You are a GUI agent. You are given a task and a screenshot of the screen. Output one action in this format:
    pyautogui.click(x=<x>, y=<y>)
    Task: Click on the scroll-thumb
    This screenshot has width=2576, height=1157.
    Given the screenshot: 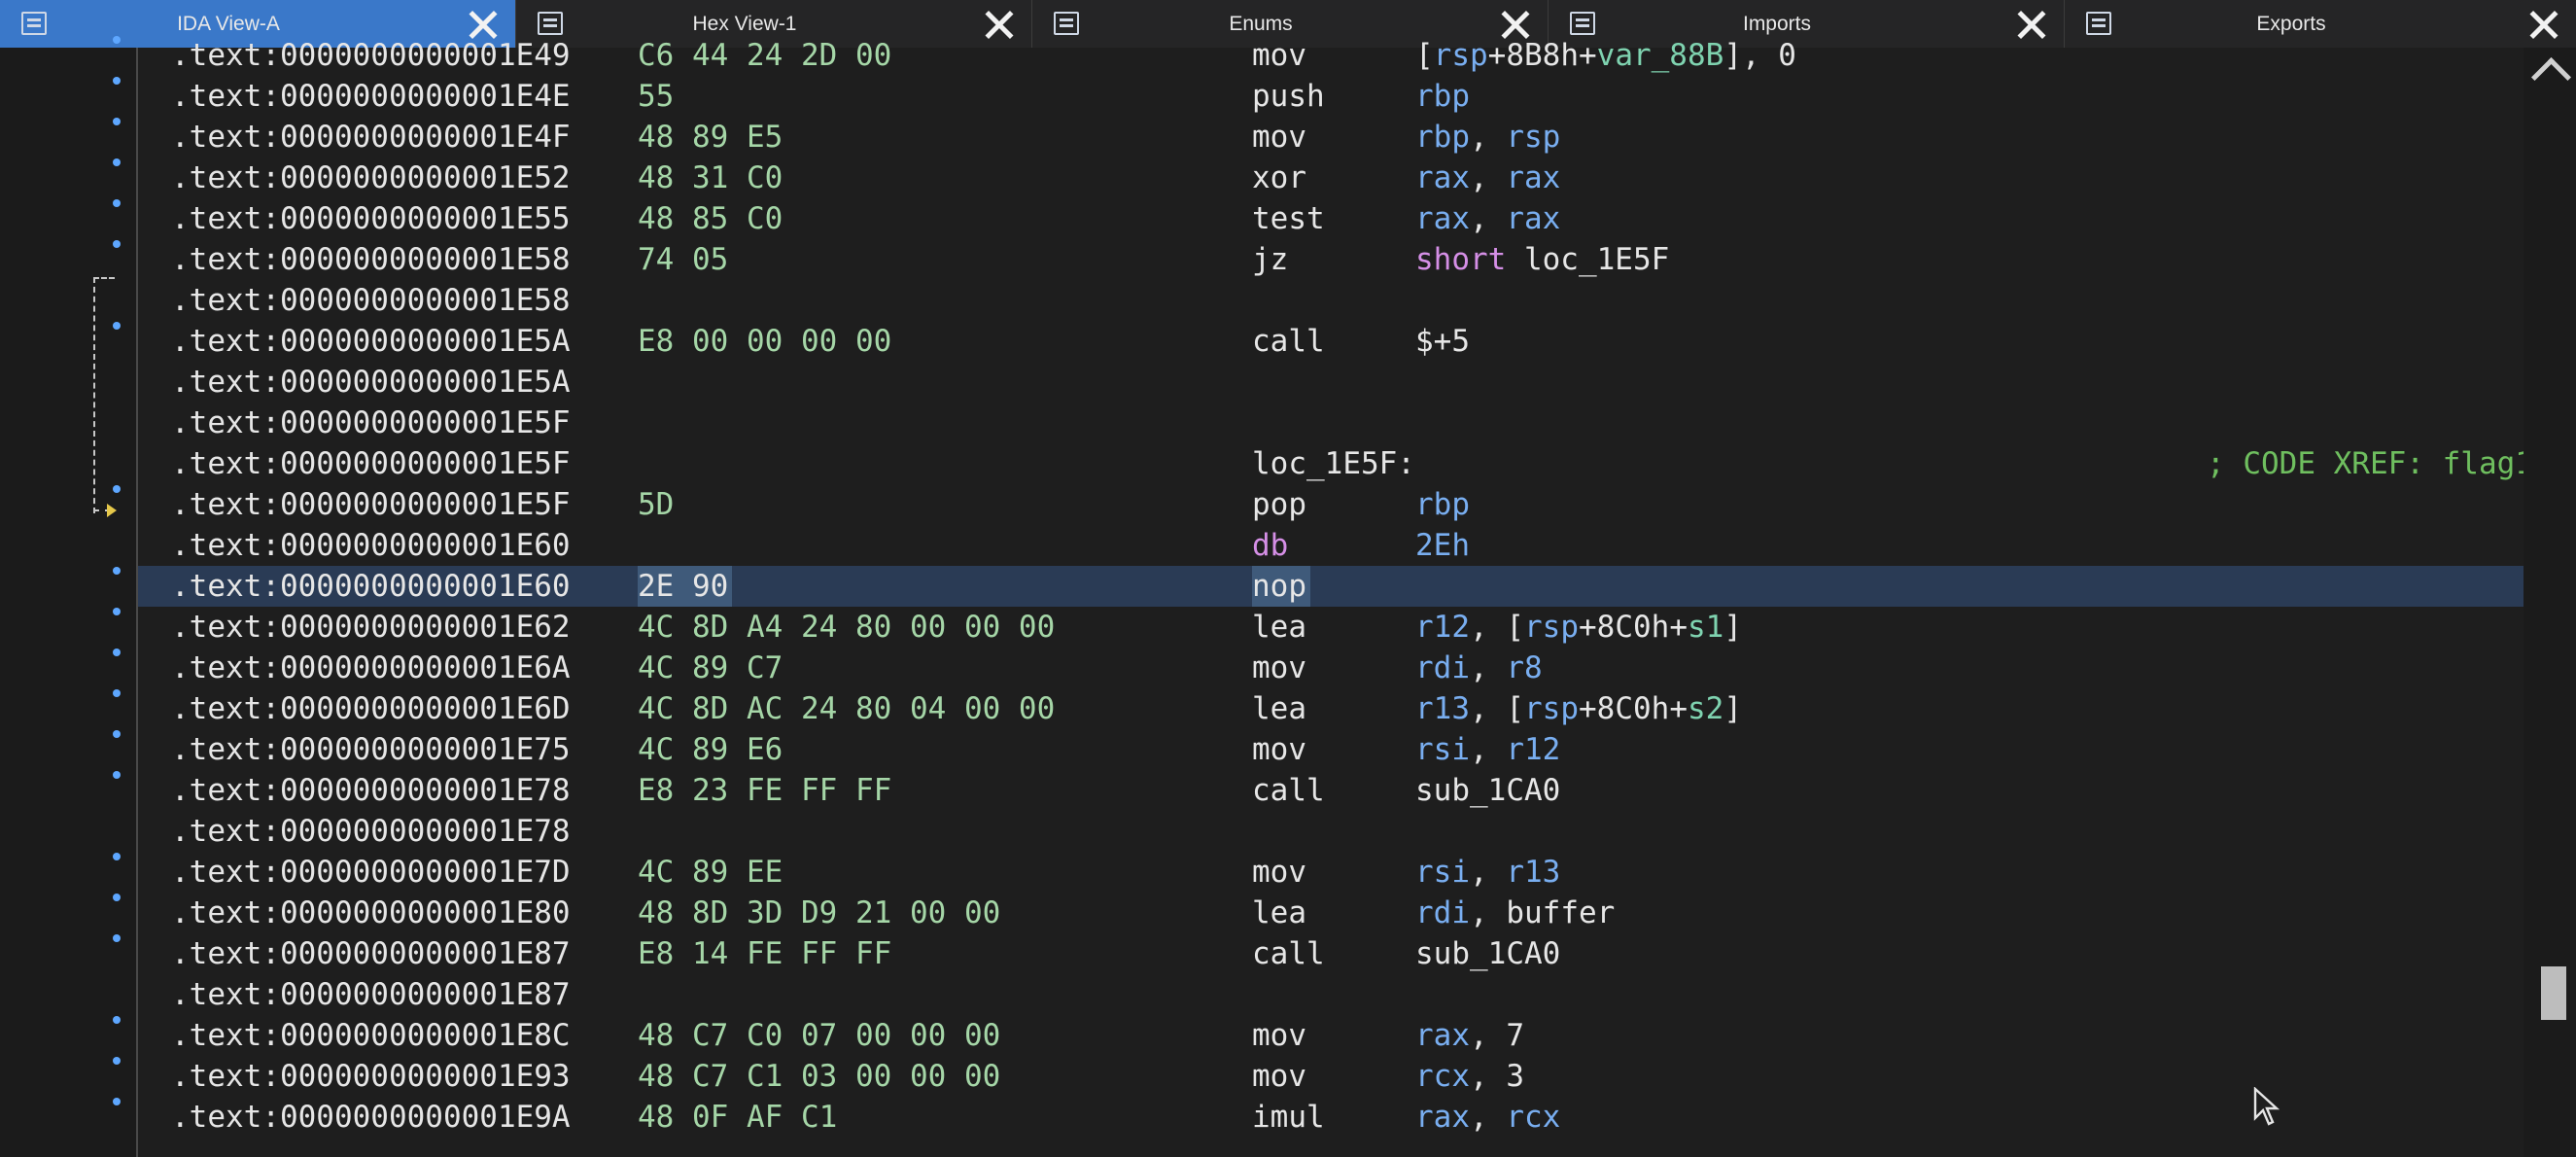 What is the action you would take?
    pyautogui.click(x=2553, y=993)
    